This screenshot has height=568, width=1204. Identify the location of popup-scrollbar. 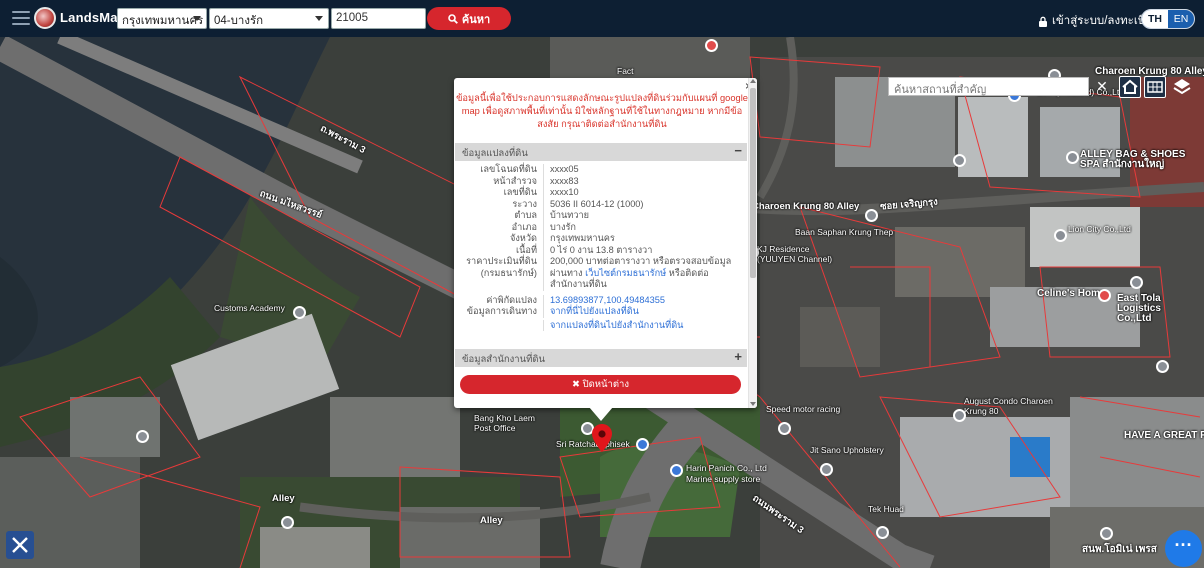
(752, 243).